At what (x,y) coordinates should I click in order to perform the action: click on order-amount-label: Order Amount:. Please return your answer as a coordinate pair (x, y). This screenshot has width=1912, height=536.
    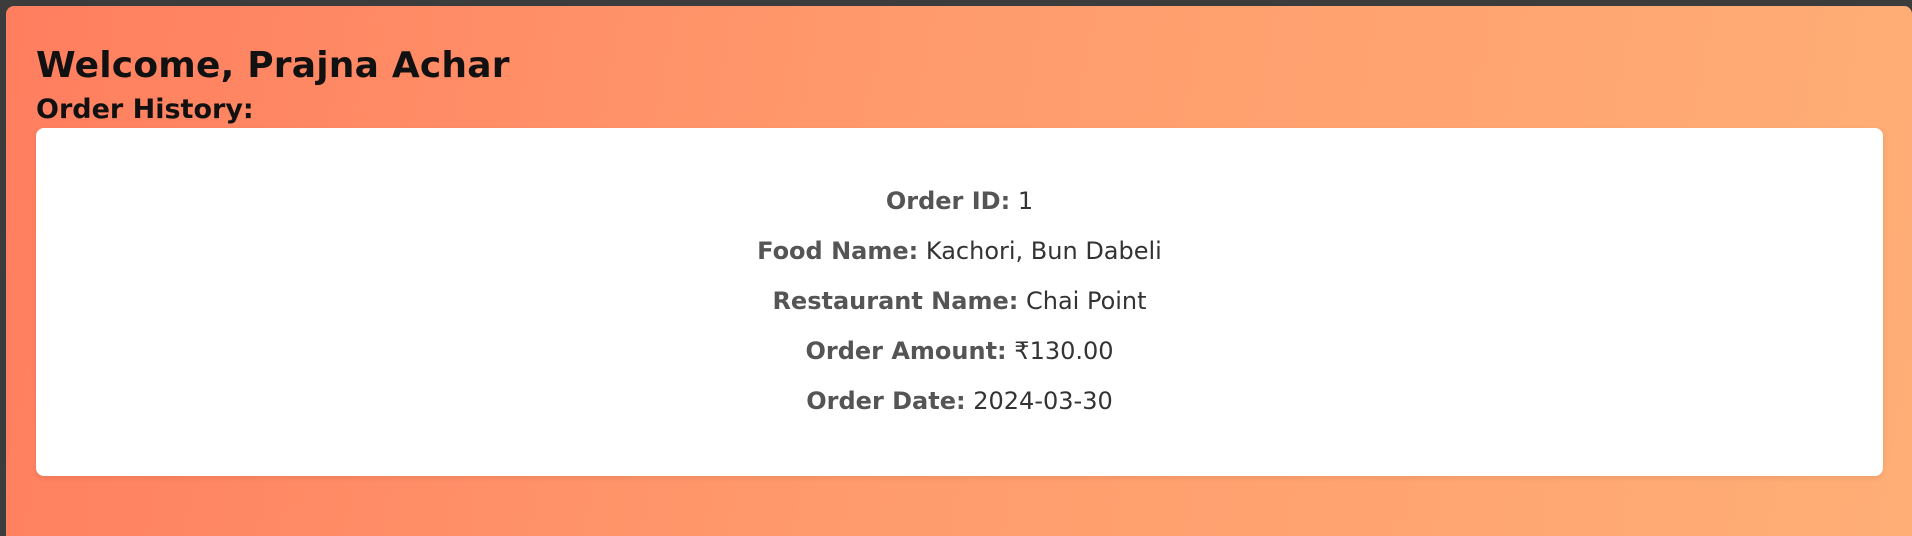
    Looking at the image, I should click on (906, 351).